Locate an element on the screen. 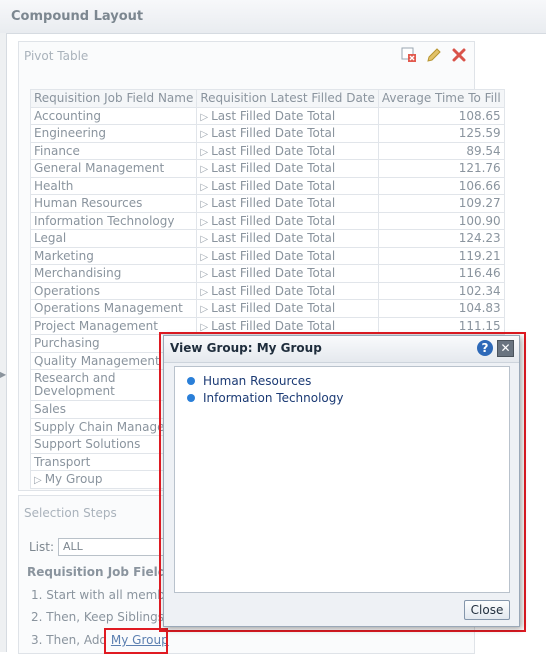 The image size is (546, 654). selection-step-2: 2. Then, Keep Siblings is located at coordinates (97, 617).